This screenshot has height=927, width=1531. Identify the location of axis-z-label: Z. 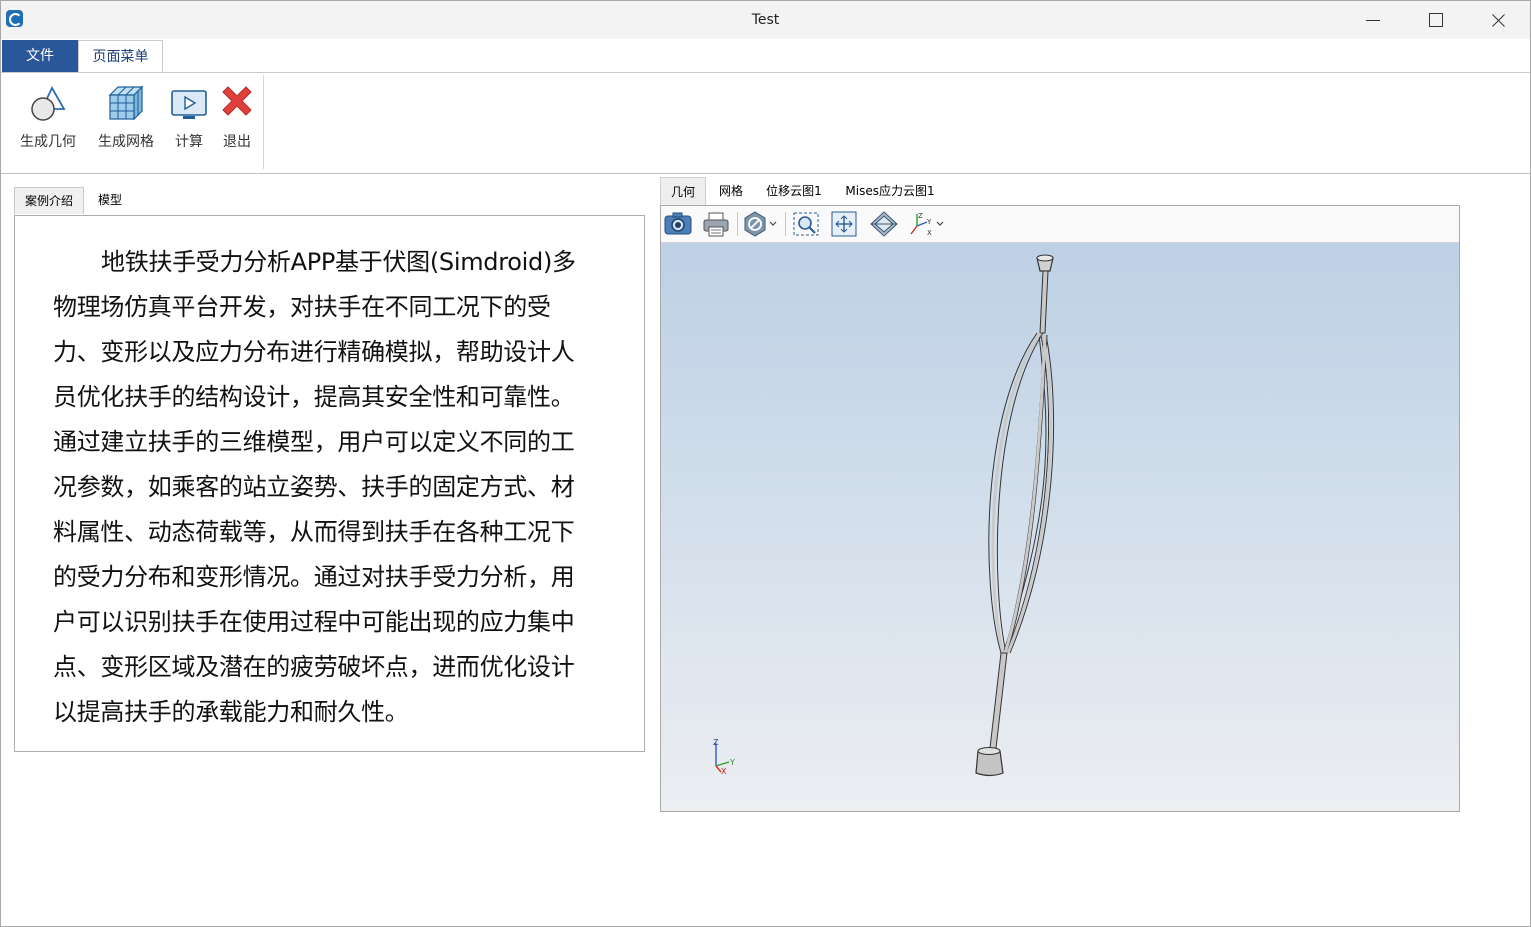
(716, 742).